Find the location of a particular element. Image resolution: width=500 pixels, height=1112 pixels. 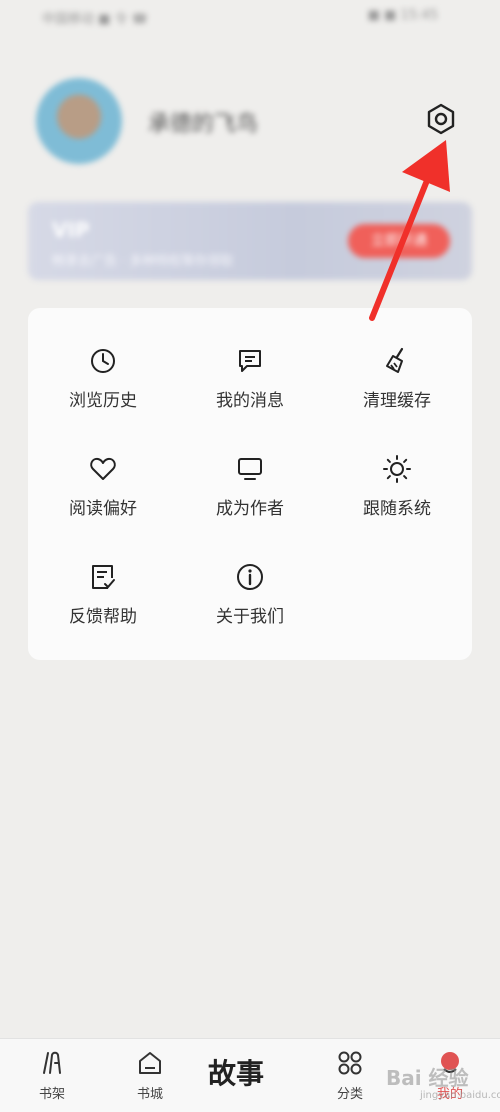

monitor-icon is located at coordinates (250, 469).